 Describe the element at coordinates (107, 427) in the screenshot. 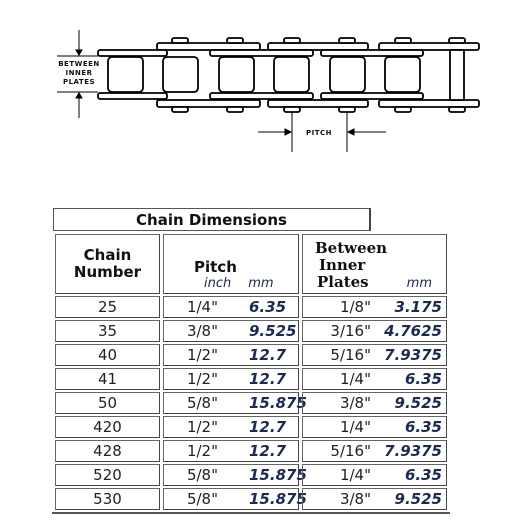

I see `chain-number-cell: 420` at that location.